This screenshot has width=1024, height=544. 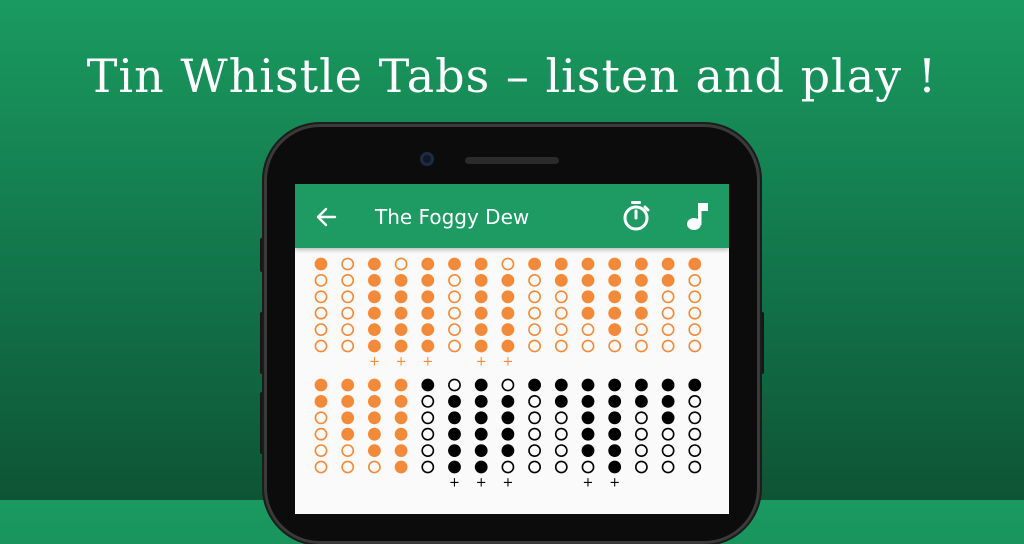 I want to click on timer-button, so click(x=636, y=216).